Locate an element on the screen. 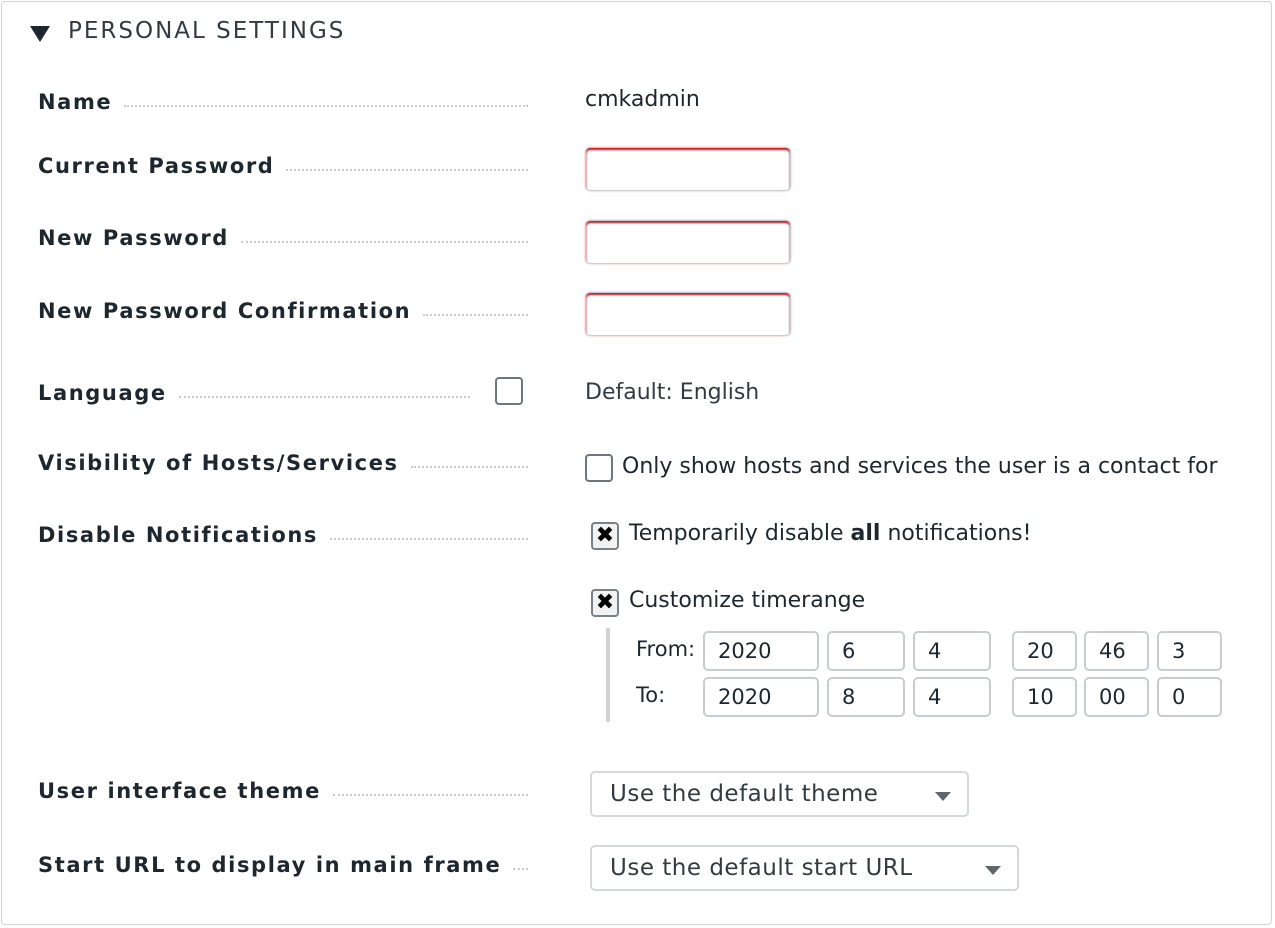  new-password-confirmation-label: New Password Confirmation is located at coordinates (283, 311).